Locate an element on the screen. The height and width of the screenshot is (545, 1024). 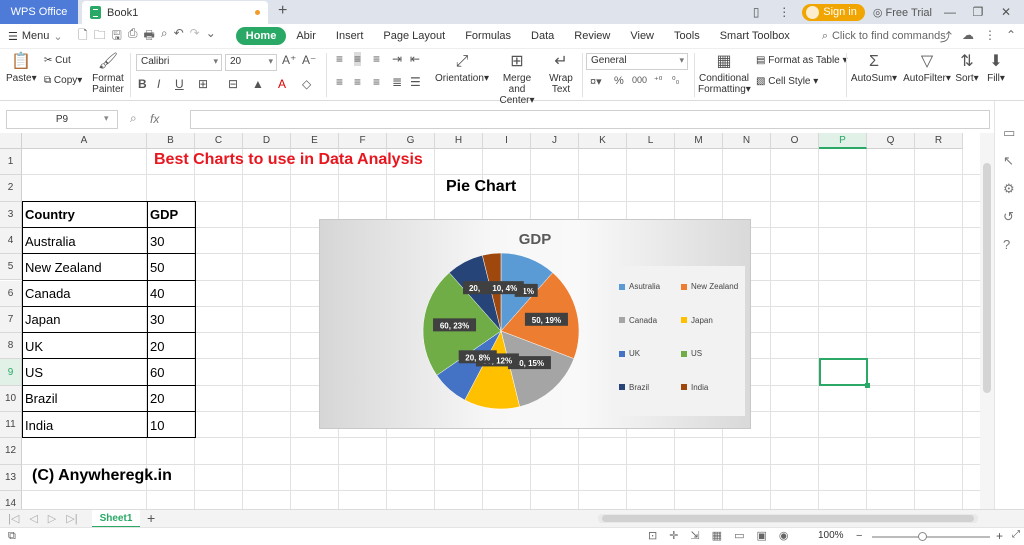
fill-color-icon: ▲ is located at coordinates (258, 84).